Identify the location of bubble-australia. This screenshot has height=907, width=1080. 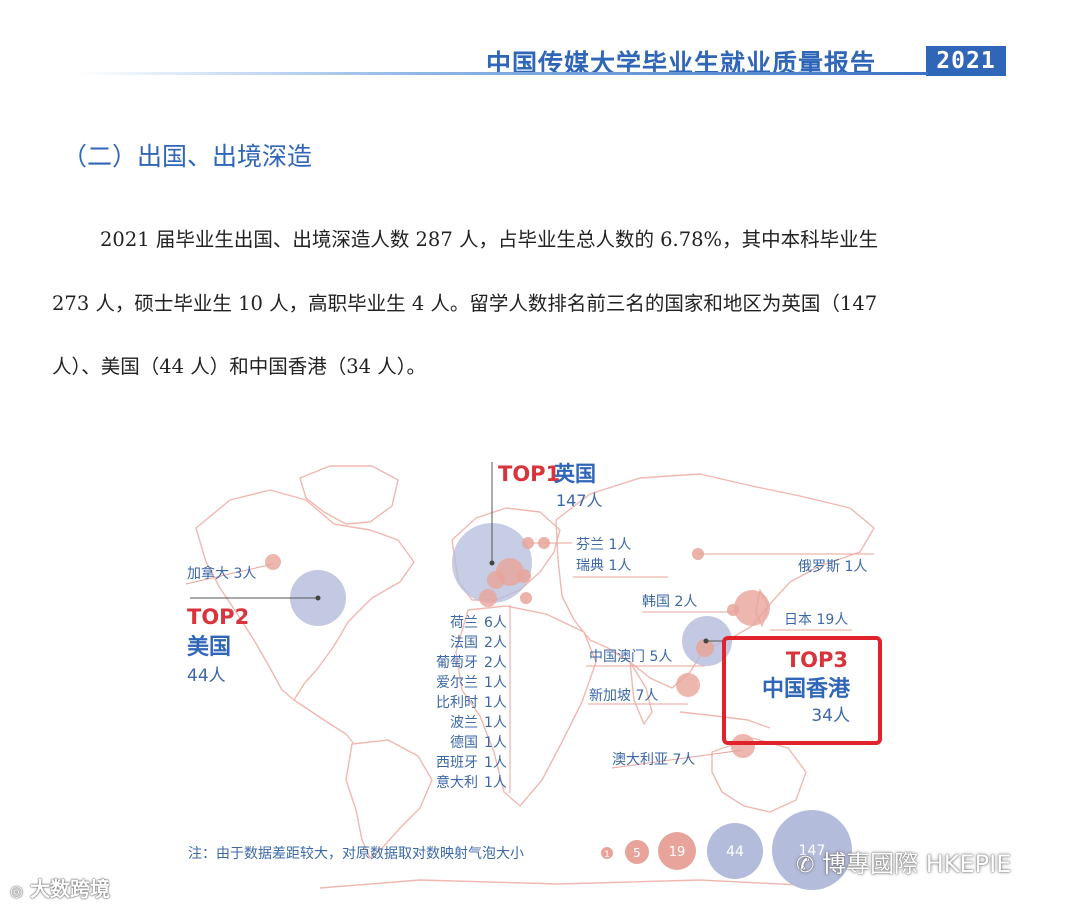
(743, 746).